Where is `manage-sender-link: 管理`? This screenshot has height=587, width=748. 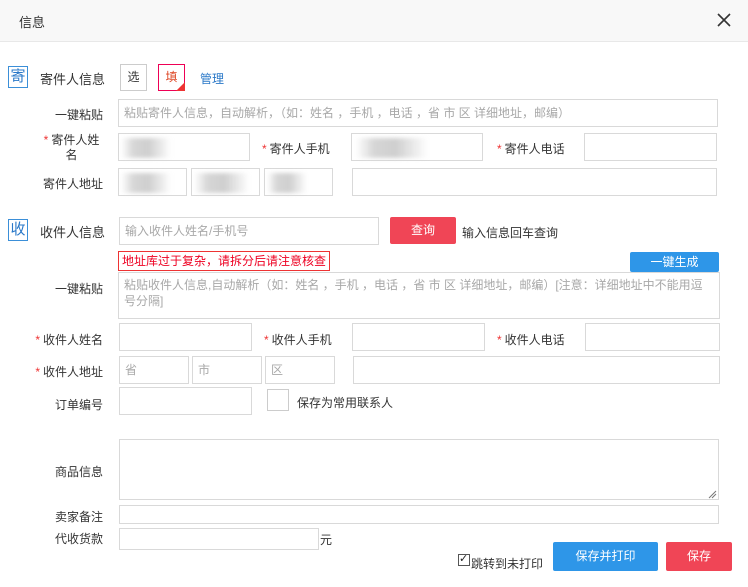 manage-sender-link: 管理 is located at coordinates (212, 78).